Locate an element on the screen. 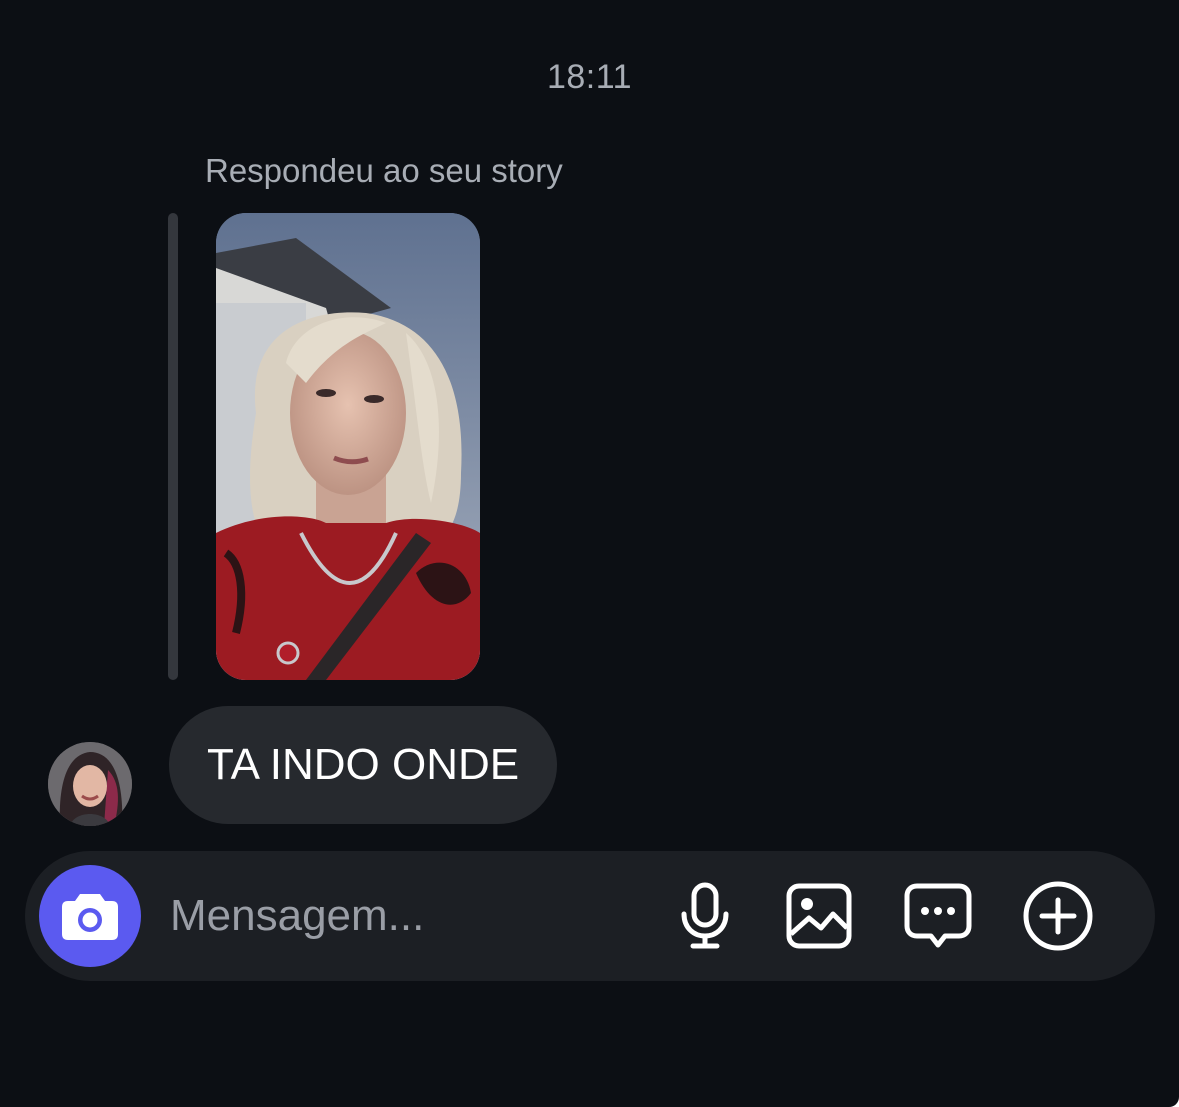 This screenshot has height=1107, width=1179. gallery-icon is located at coordinates (819, 916).